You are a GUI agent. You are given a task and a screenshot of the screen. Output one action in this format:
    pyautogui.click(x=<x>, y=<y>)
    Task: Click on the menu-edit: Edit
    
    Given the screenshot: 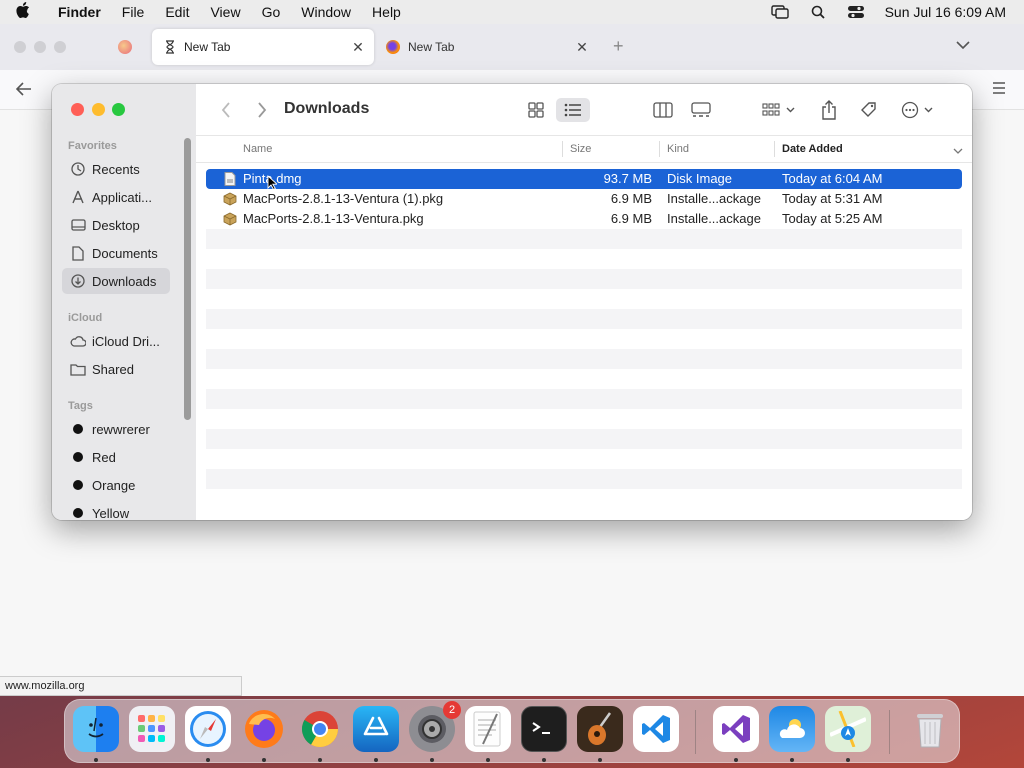 What is the action you would take?
    pyautogui.click(x=177, y=12)
    